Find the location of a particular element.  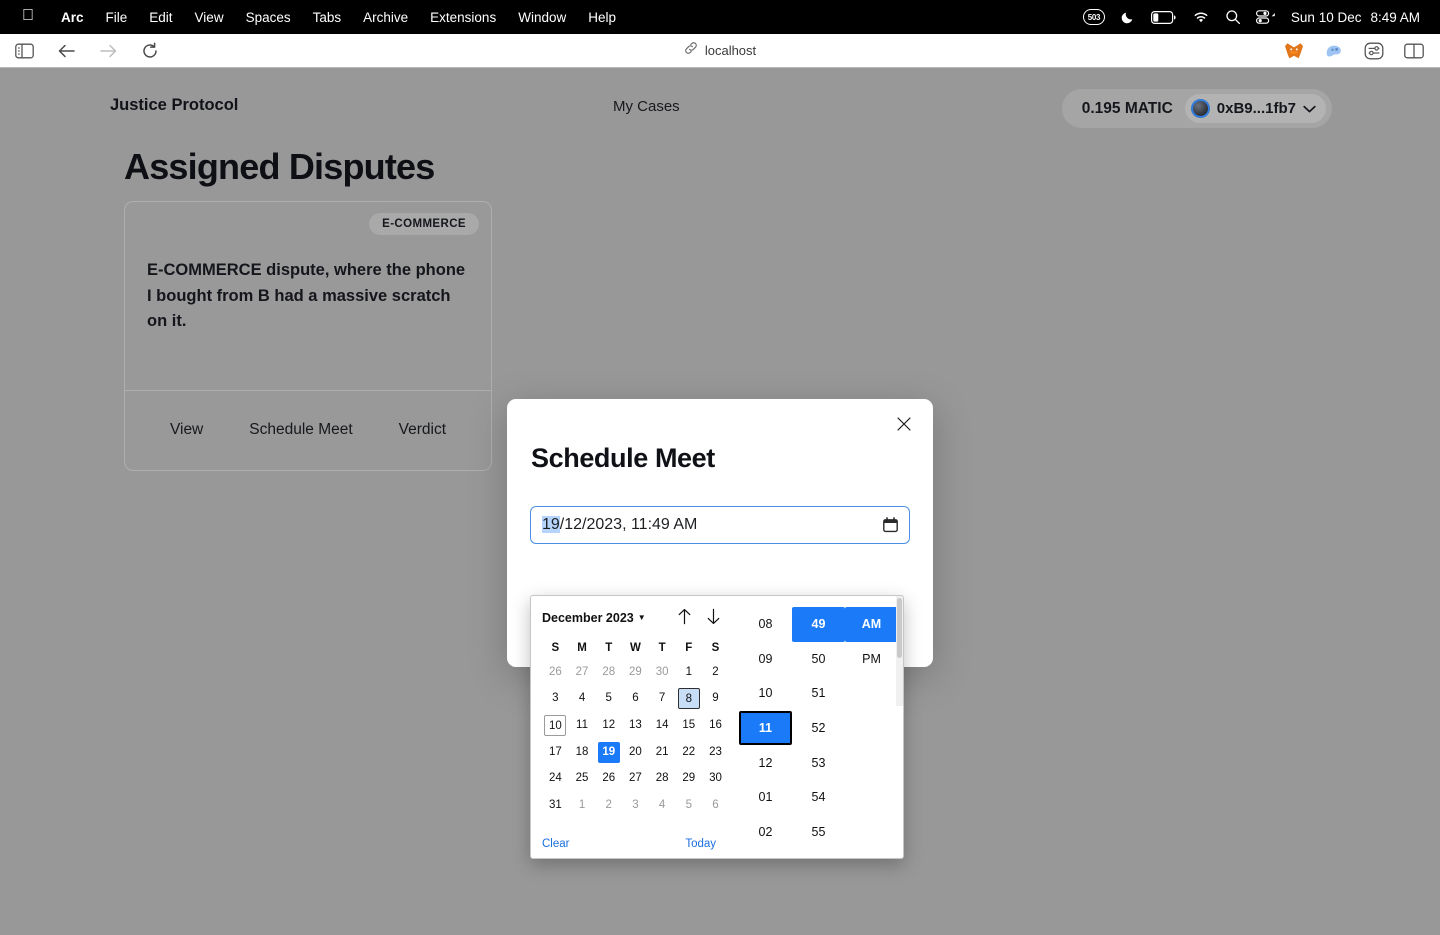

calendar-day: 23 is located at coordinates (715, 752).